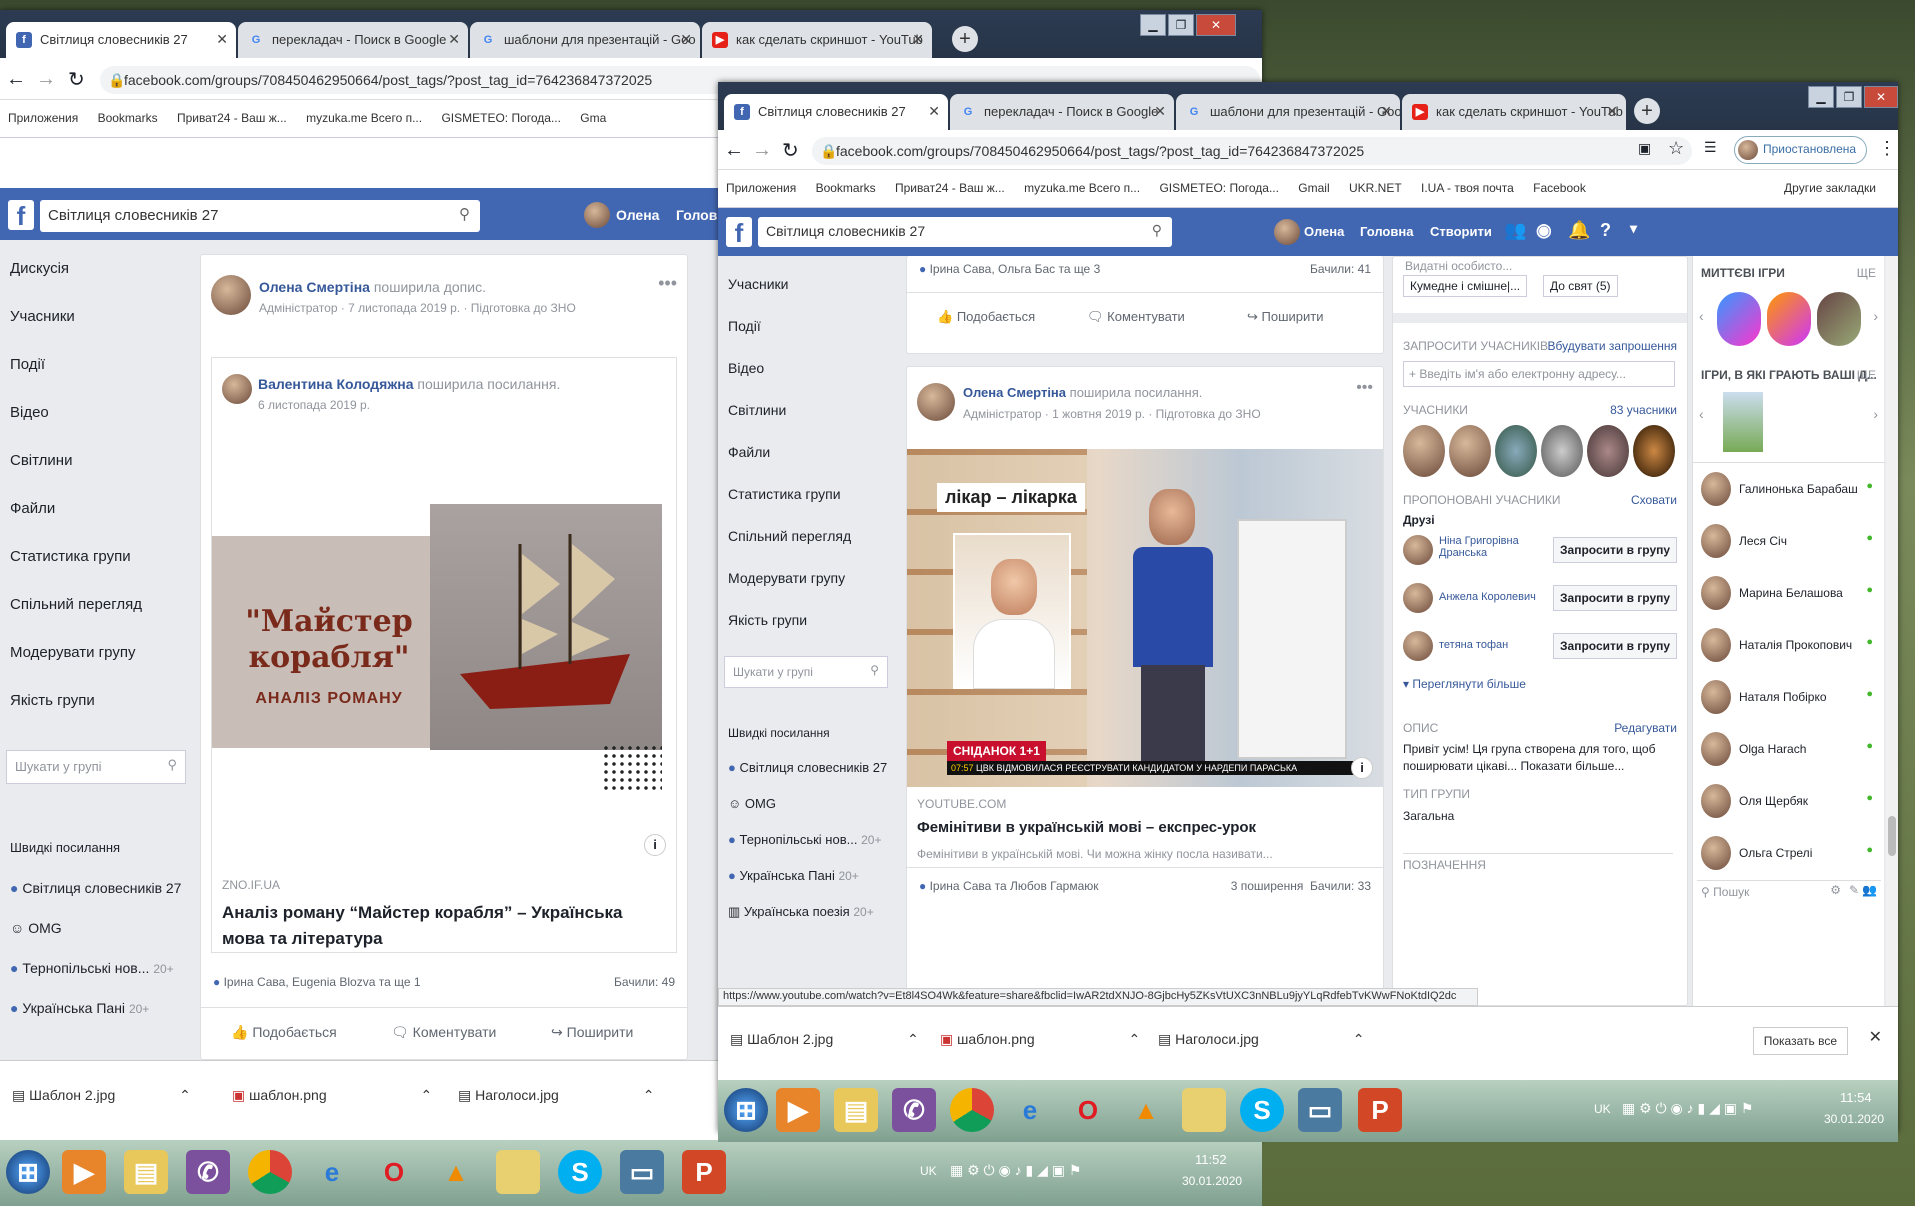 This screenshot has height=1206, width=1915. I want to click on minimize-button: ▁, so click(1153, 25).